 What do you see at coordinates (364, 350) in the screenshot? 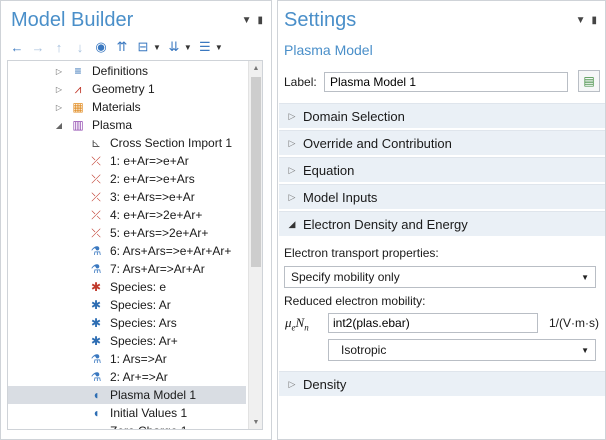
I see `mobility-type-value: Isotropic` at bounding box center [364, 350].